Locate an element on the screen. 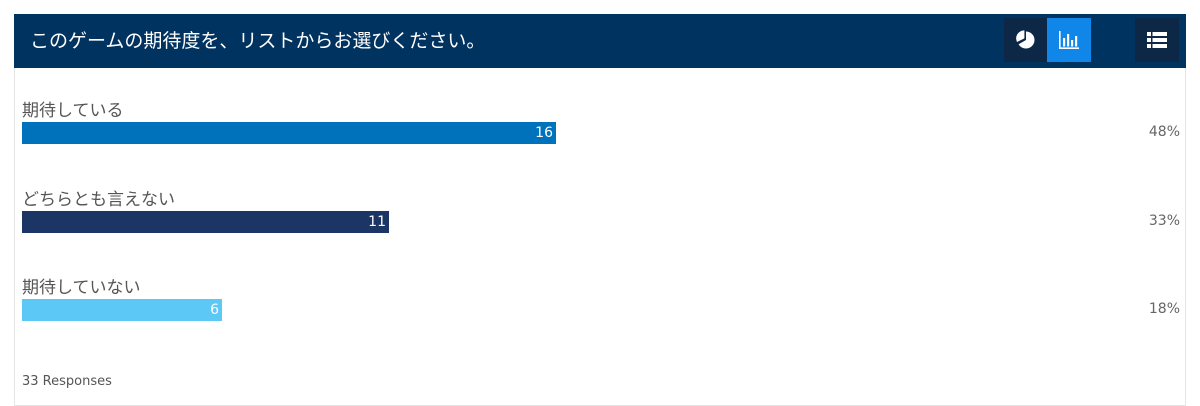  response-count: 33 Responses is located at coordinates (67, 381).